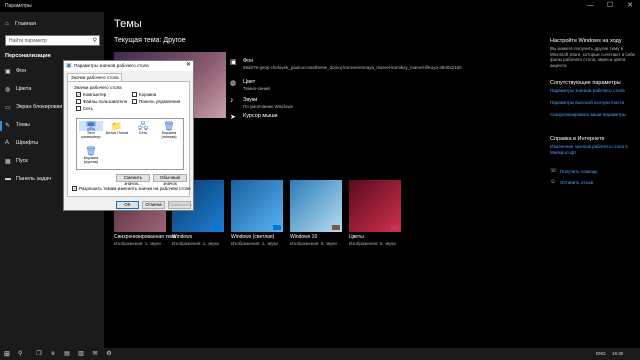 The width and height of the screenshot is (640, 360). Describe the element at coordinates (630, 6) in the screenshot. I see `close-button: ✕` at that location.